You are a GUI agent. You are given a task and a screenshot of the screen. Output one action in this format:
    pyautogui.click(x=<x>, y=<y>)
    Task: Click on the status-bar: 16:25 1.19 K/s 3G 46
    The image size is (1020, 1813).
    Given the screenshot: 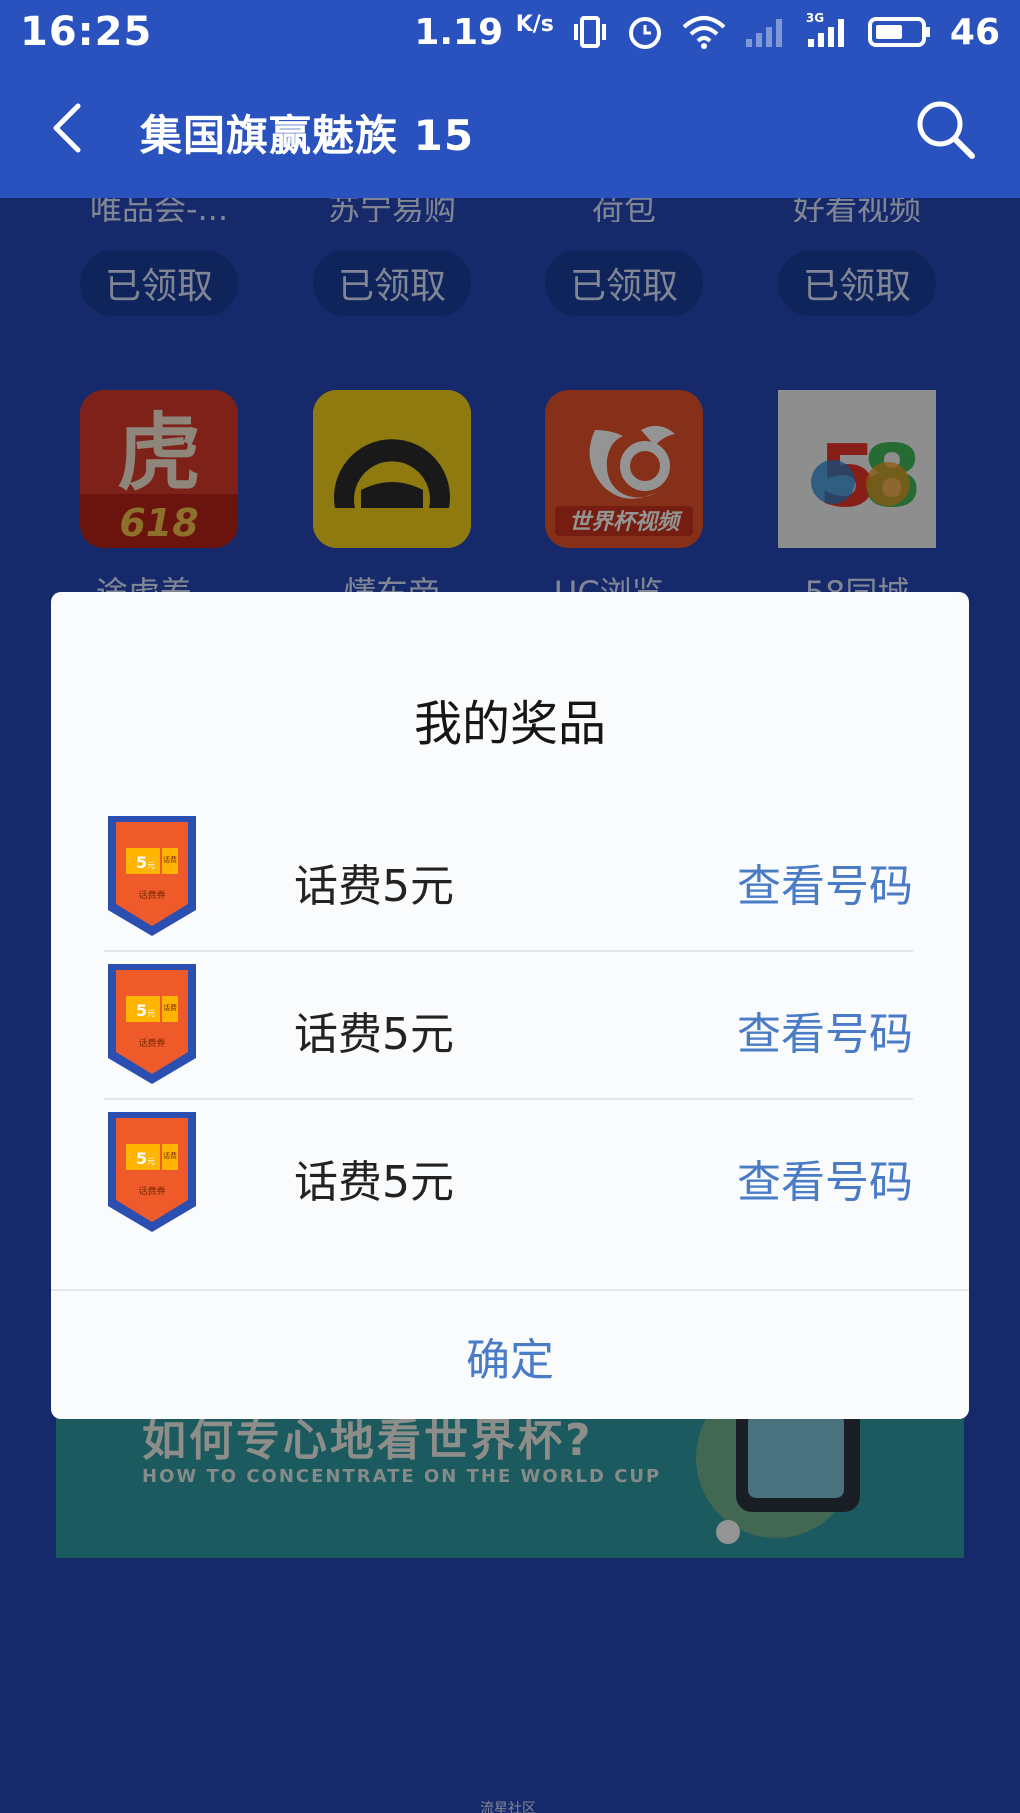 What is the action you would take?
    pyautogui.click(x=510, y=32)
    